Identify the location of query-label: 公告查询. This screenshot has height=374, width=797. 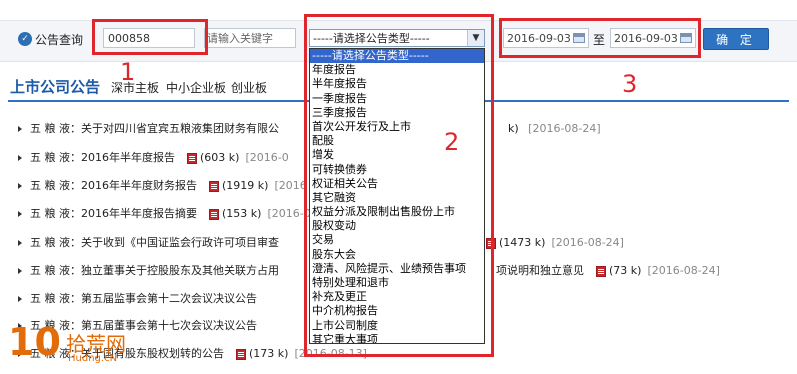
(59, 40).